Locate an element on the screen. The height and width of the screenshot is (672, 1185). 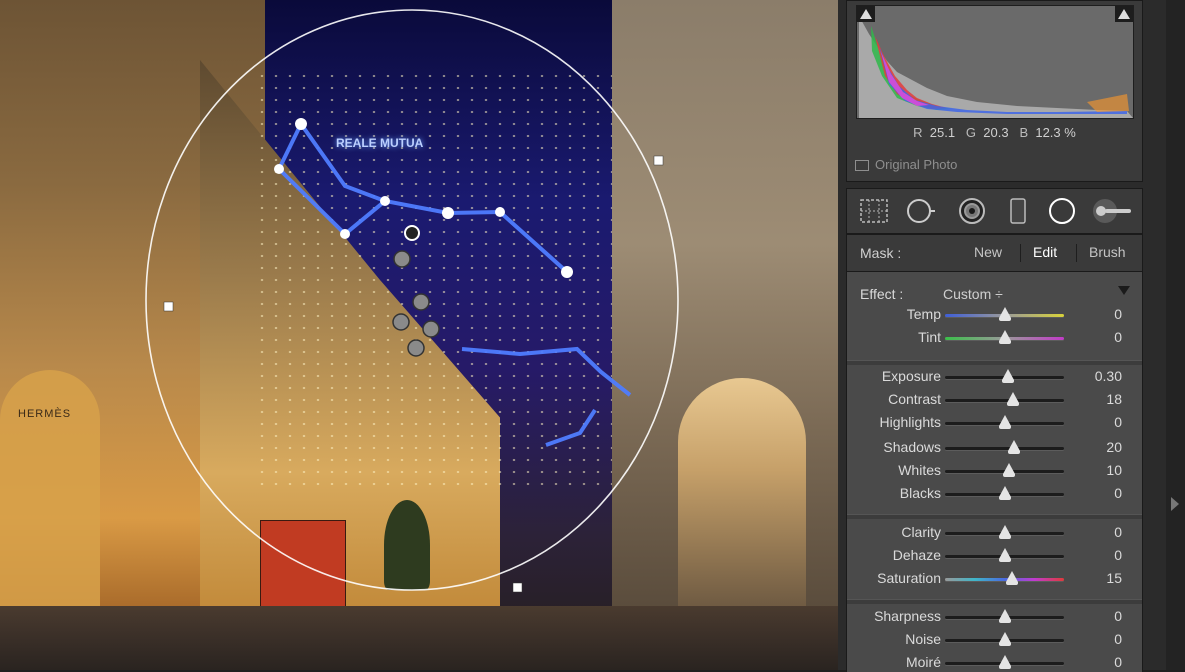
slider-track-contrast is located at coordinates (1004, 400).